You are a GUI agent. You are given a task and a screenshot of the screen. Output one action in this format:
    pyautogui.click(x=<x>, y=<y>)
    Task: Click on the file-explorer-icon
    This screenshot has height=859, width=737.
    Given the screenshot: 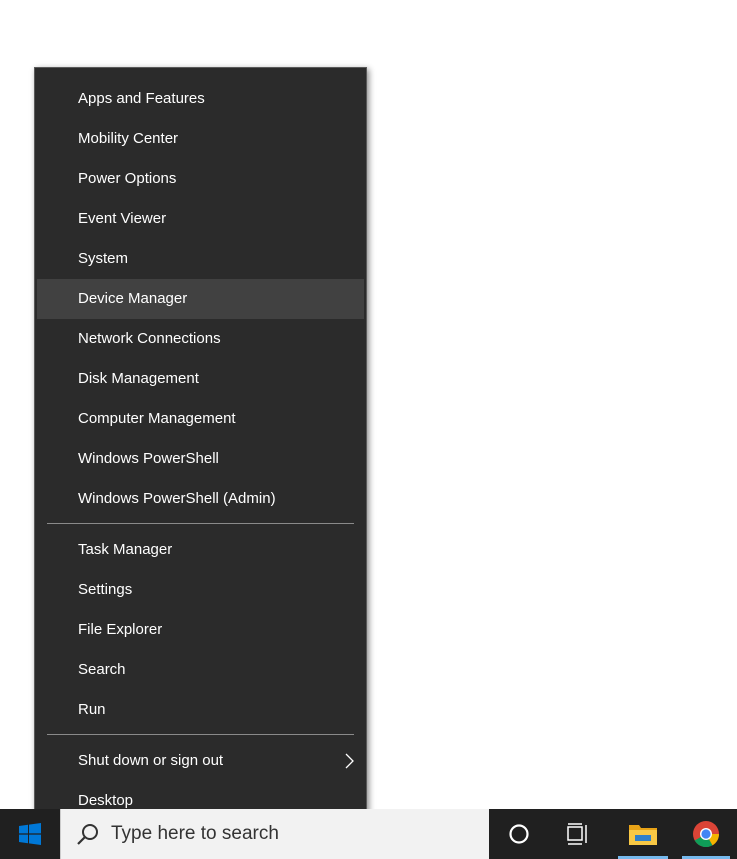 What is the action you would take?
    pyautogui.click(x=643, y=835)
    